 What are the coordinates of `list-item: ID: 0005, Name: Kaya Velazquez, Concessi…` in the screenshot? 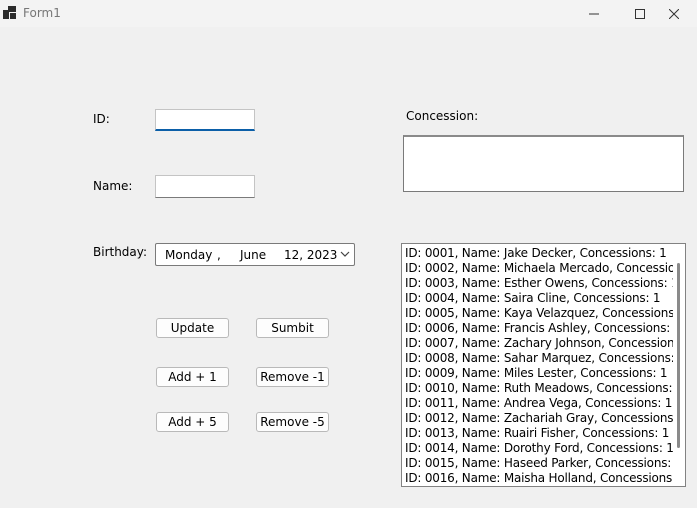 It's located at (539, 313).